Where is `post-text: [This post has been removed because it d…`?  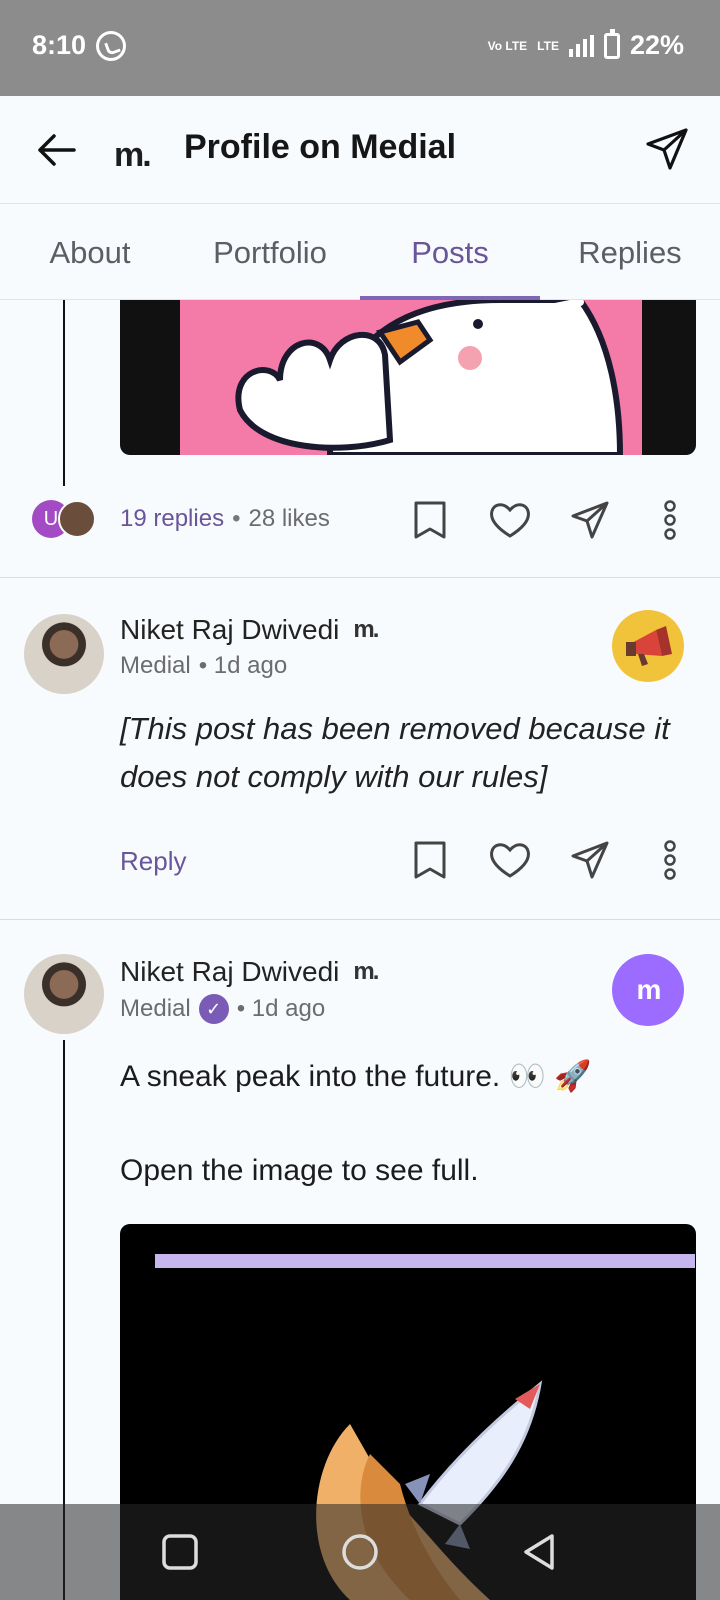
post-text: [This post has been removed because it d… is located at coordinates (395, 752).